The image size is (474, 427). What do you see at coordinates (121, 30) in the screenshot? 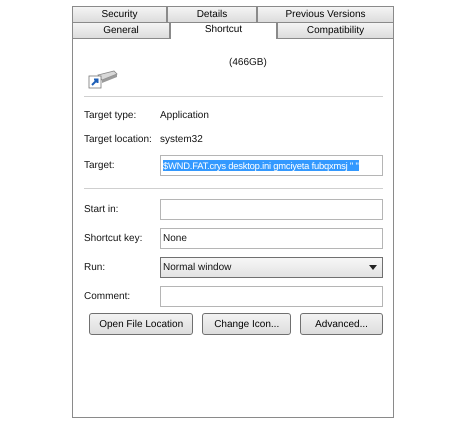
I see `tab: General` at bounding box center [121, 30].